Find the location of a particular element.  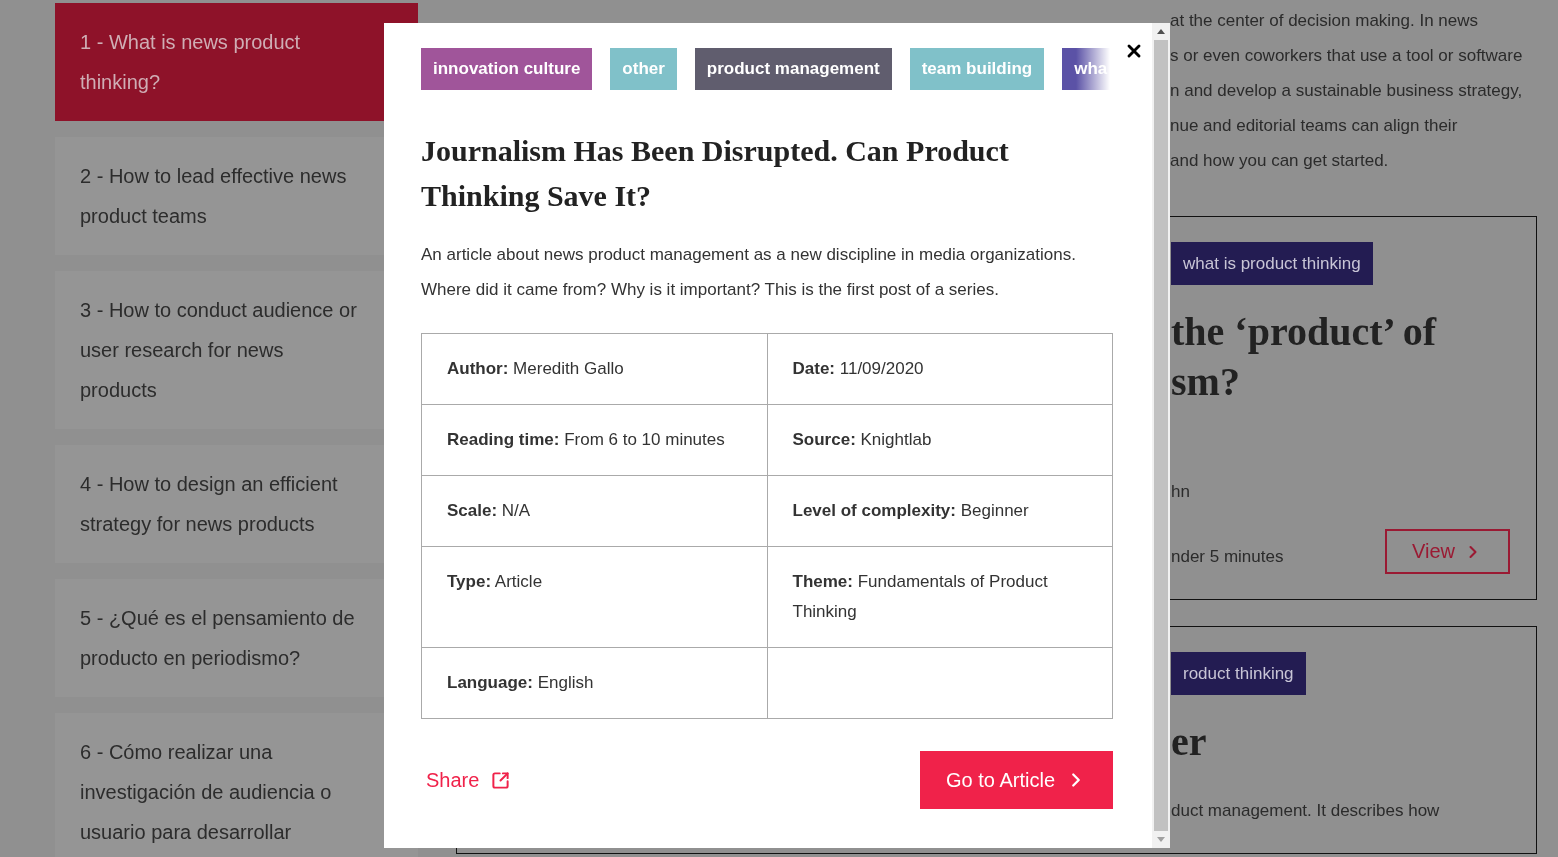

card-meta: nder 5 minutes is located at coordinates (1227, 557).